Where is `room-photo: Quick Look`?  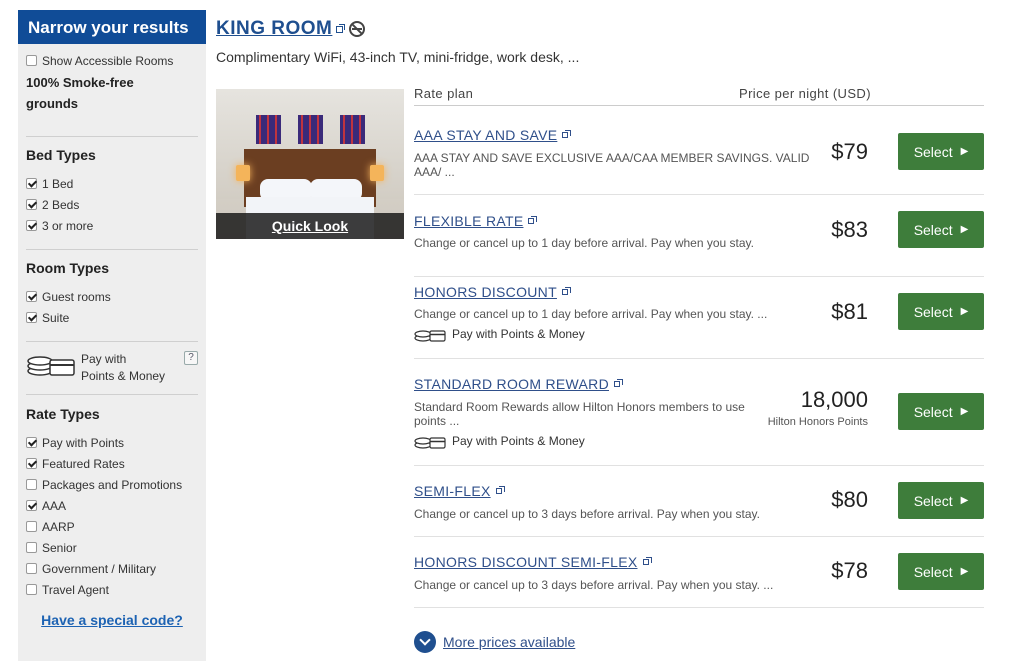 room-photo: Quick Look is located at coordinates (310, 164).